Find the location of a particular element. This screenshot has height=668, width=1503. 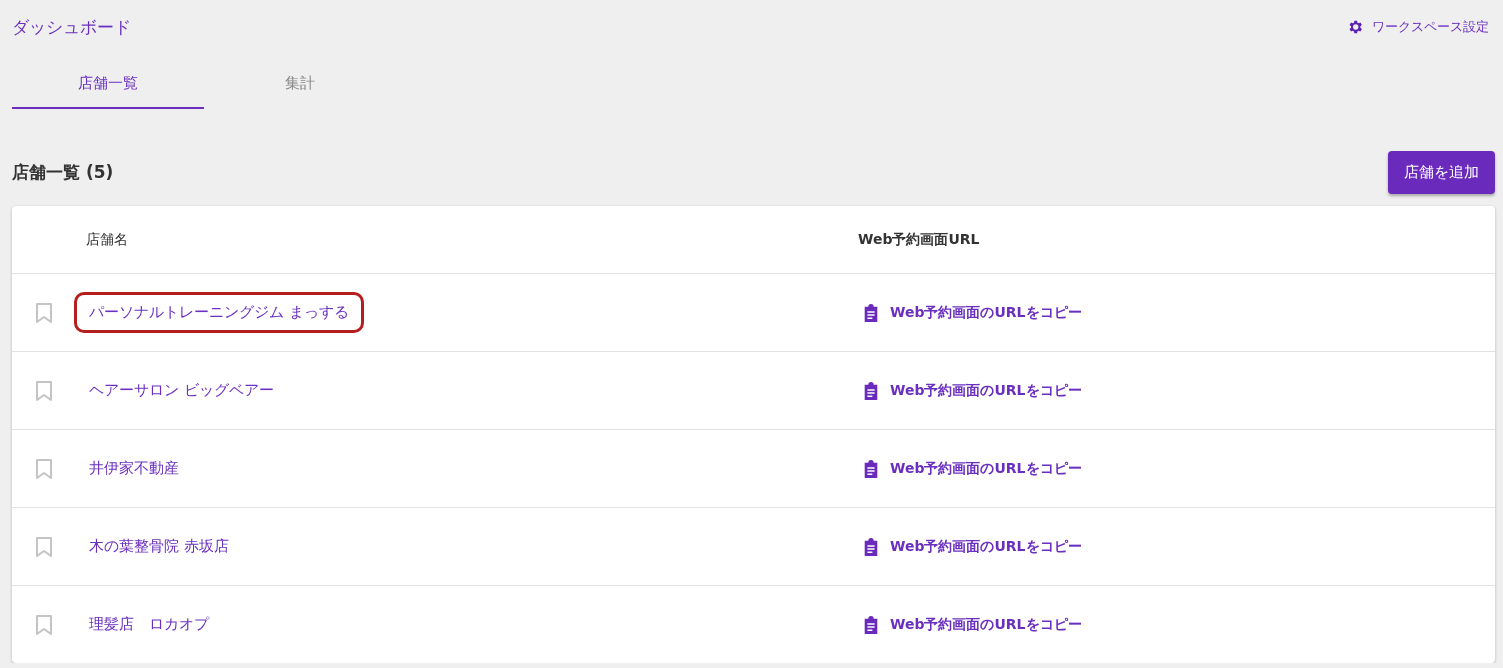

store-name-link: 理髪店 ロカオプ is located at coordinates (149, 624).